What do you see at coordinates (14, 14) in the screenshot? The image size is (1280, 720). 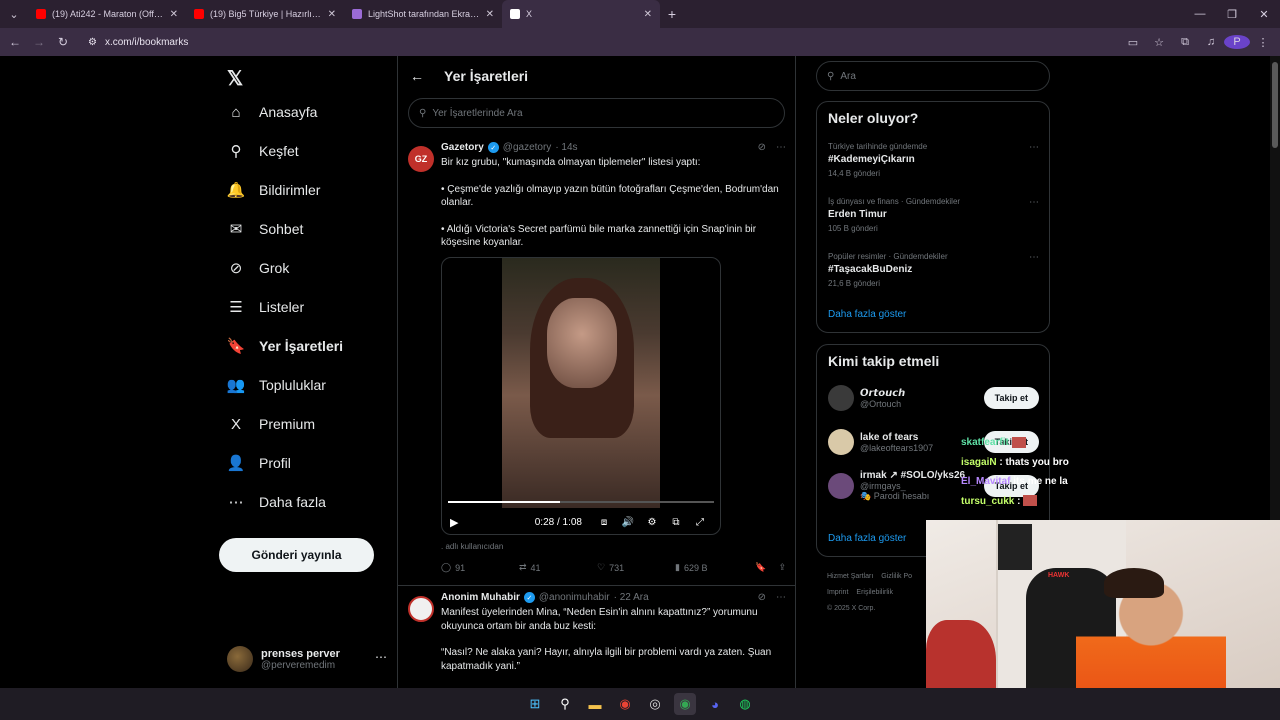 I see `tab-search-menu-icon: ⌄` at bounding box center [14, 14].